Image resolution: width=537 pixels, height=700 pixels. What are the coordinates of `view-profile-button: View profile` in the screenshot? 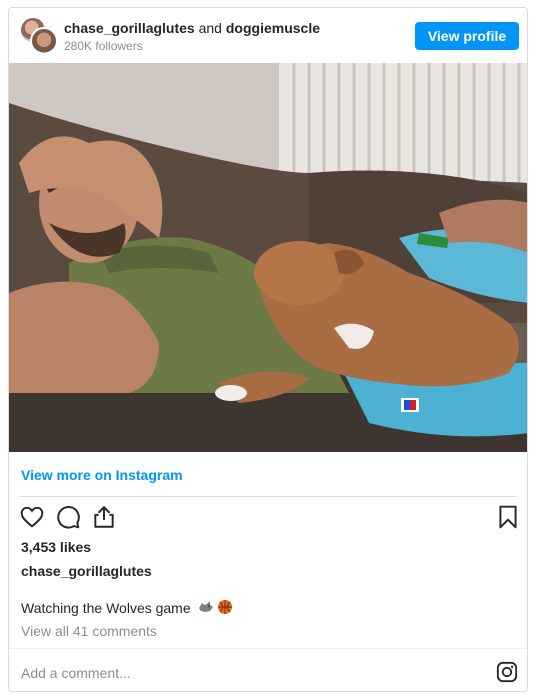 It's located at (467, 36).